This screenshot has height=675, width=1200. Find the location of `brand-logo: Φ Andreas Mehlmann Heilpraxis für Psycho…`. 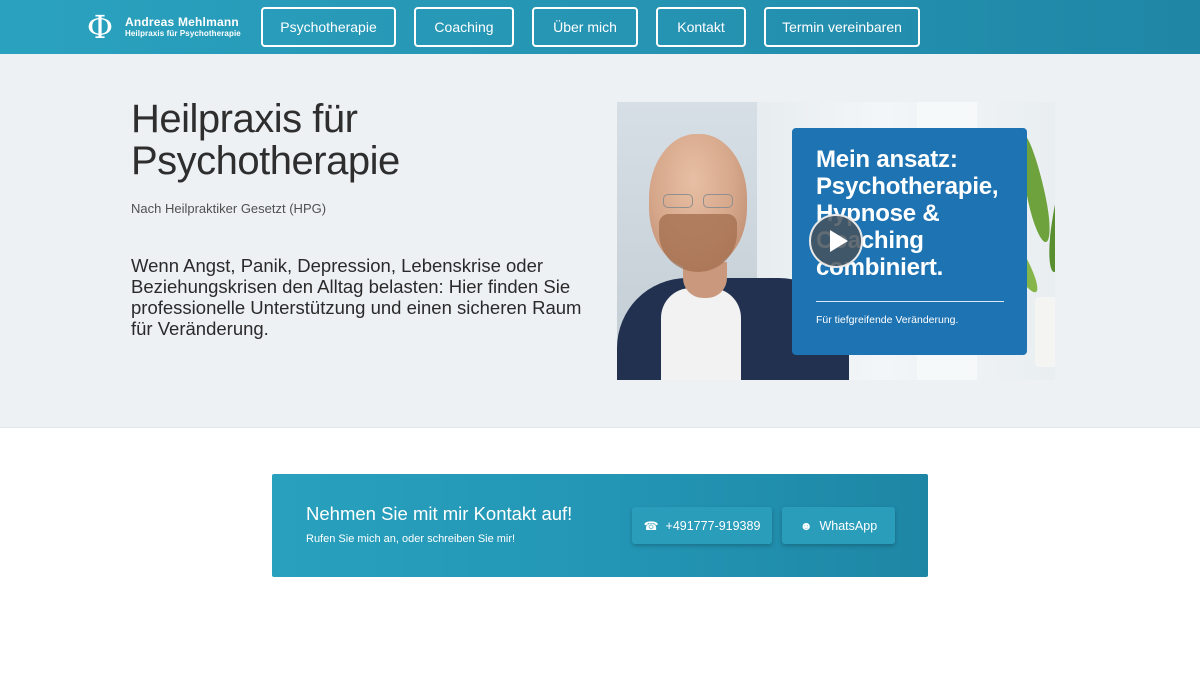

brand-logo: Φ Andreas Mehlmann Heilpraxis für Psycho… is located at coordinates (163, 27).